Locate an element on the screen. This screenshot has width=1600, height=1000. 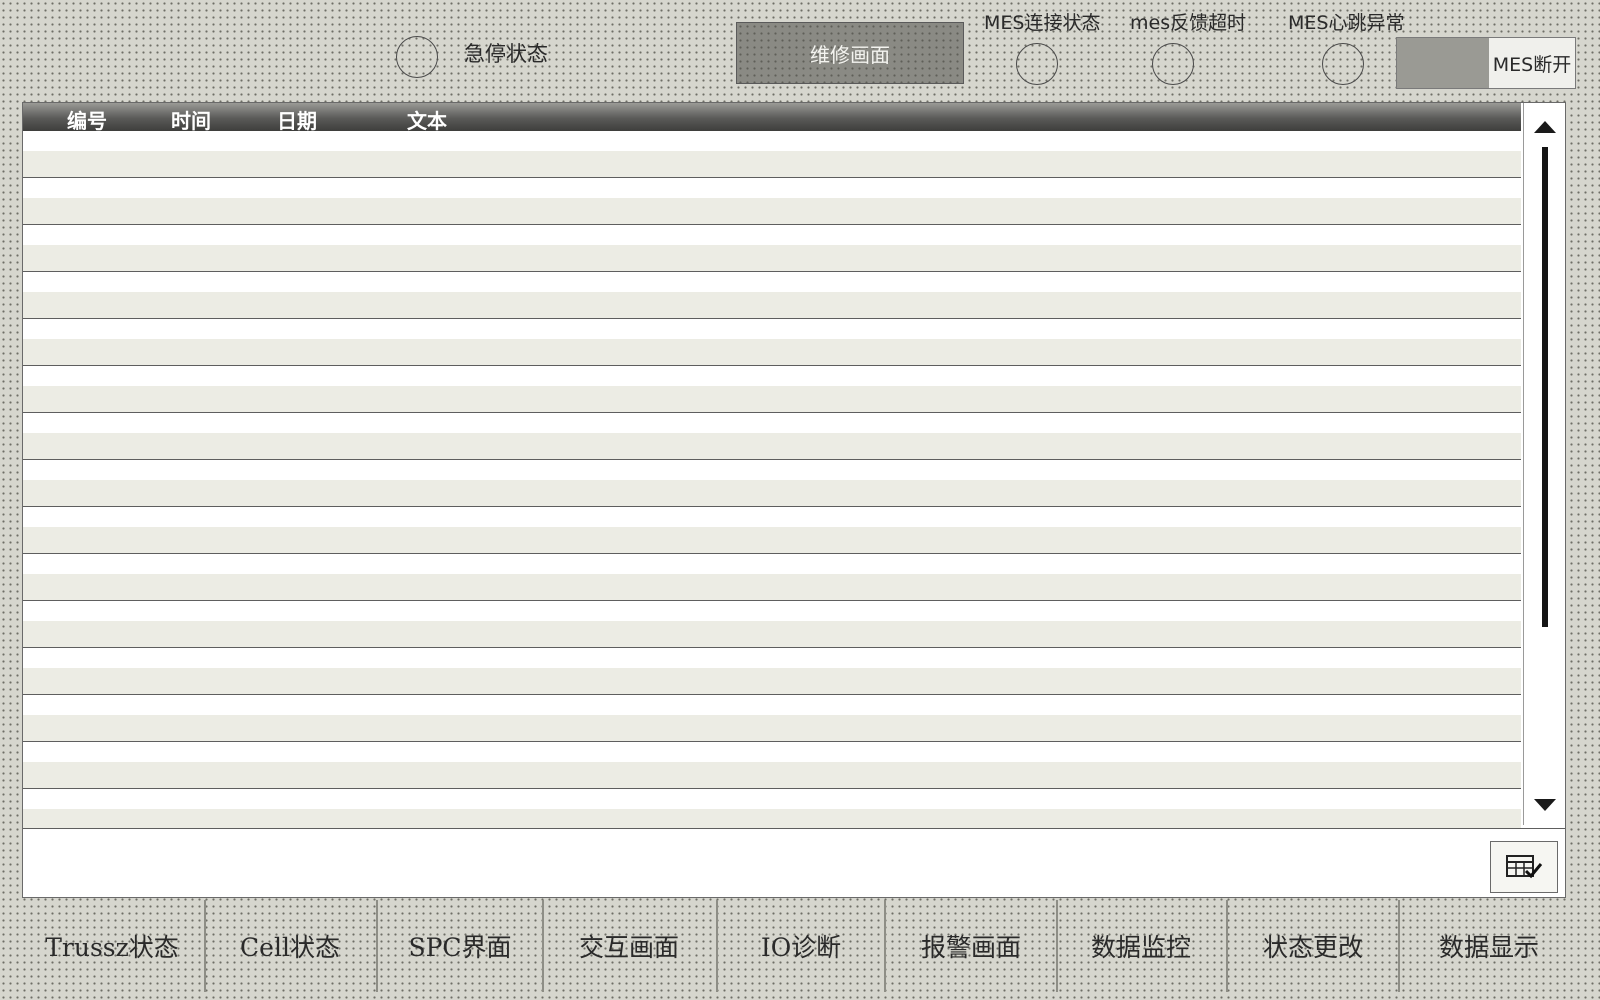
mes-disconnect-toggle: MES断开 is located at coordinates (1486, 63).